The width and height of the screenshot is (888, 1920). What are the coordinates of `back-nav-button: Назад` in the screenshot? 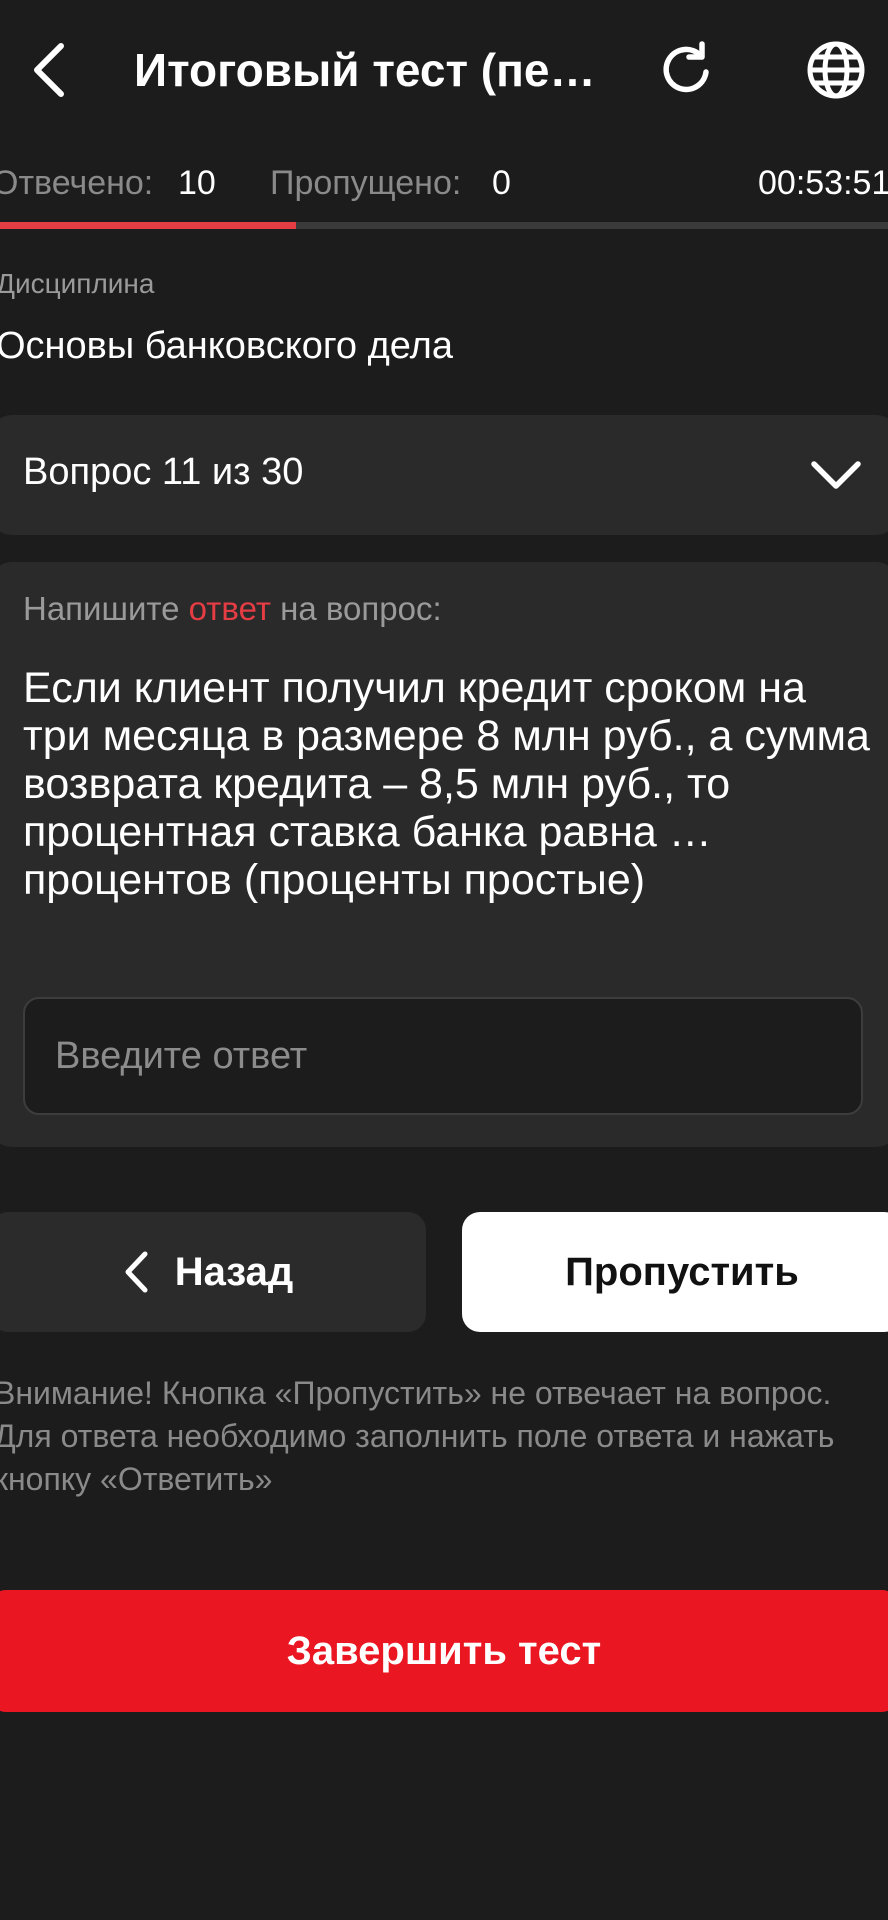 It's located at (213, 1272).